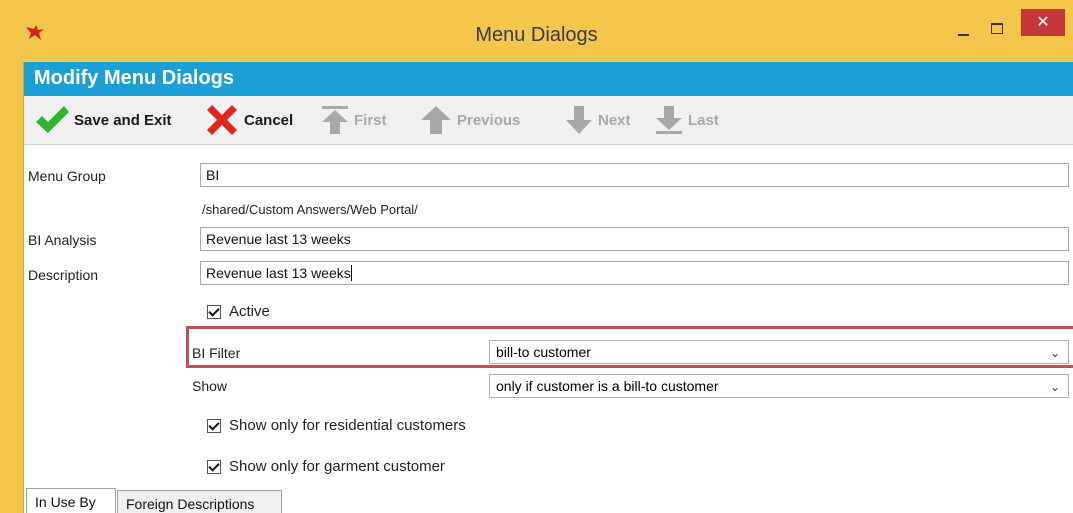 The image size is (1073, 513). What do you see at coordinates (579, 120) in the screenshot?
I see `arrow-down-icon` at bounding box center [579, 120].